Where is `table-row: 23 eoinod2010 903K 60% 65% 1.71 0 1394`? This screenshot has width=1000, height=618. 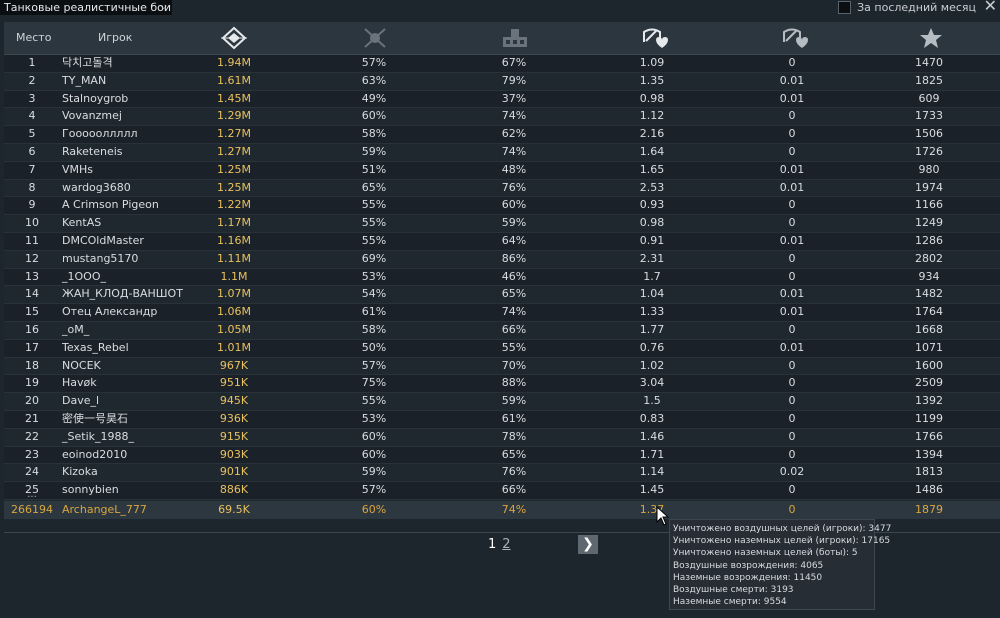
table-row: 23 eoinod2010 903K 60% 65% 1.71 0 1394 is located at coordinates (502, 455).